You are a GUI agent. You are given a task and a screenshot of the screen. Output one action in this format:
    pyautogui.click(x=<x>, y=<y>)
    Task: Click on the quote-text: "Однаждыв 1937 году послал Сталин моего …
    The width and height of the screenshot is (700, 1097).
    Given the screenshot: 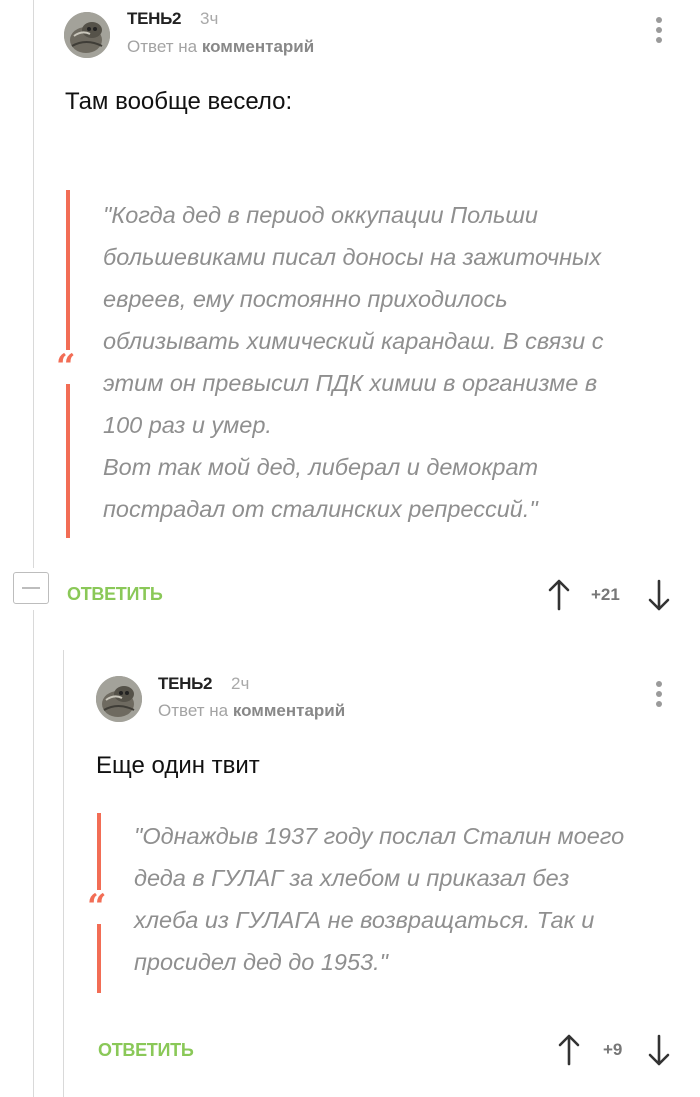 What is the action you would take?
    pyautogui.click(x=379, y=899)
    